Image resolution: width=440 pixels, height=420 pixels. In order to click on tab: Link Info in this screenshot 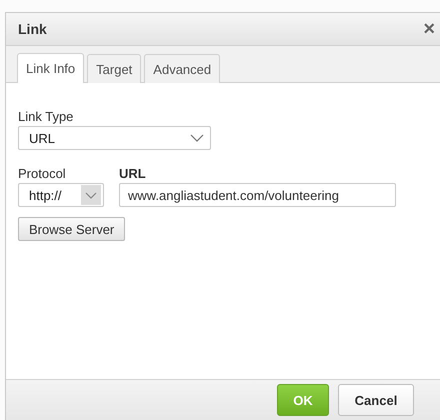, I will do `click(50, 68)`.